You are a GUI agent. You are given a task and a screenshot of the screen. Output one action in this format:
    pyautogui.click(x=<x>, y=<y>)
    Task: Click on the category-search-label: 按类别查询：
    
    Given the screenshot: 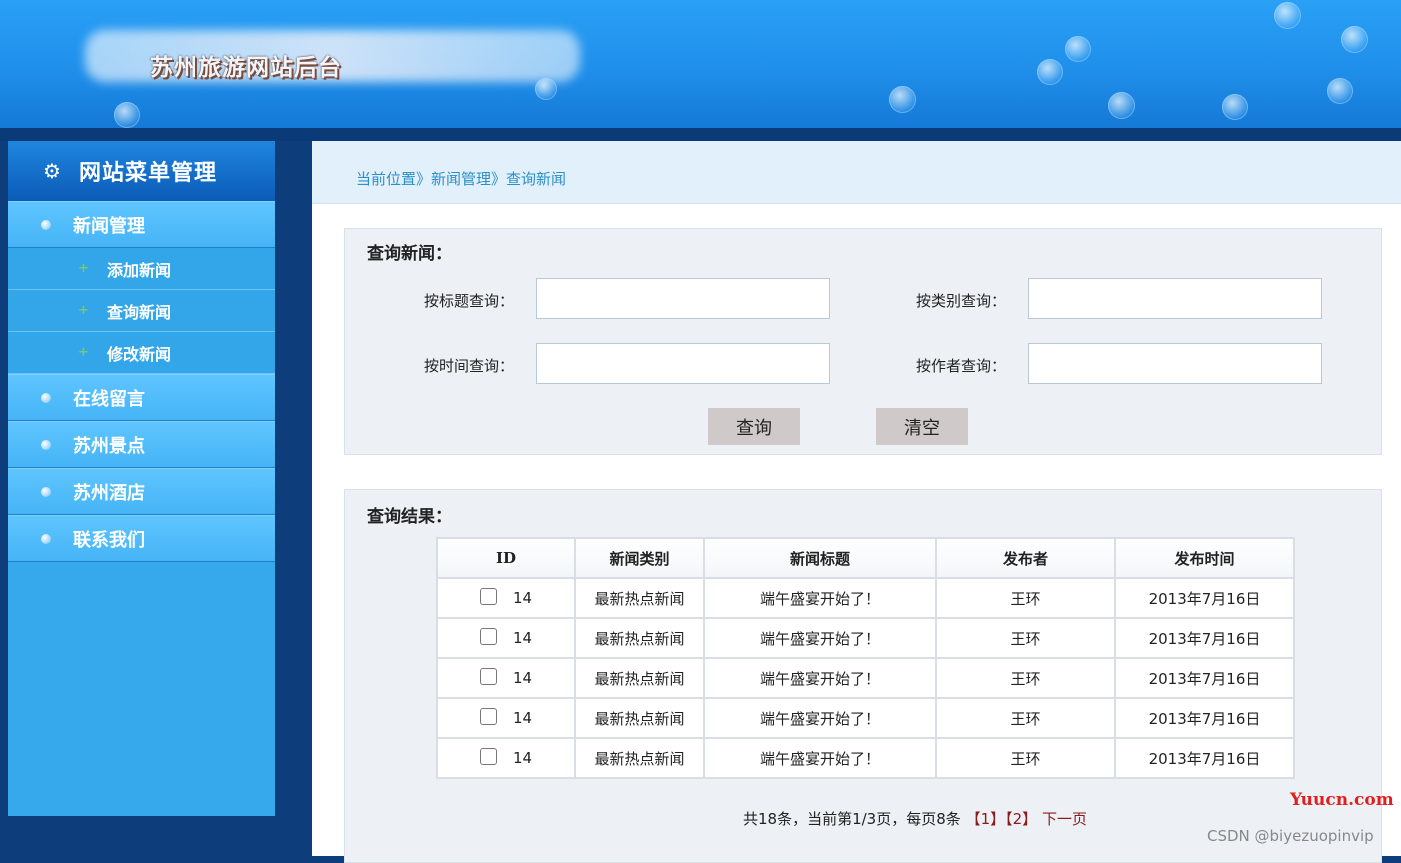 What is the action you would take?
    pyautogui.click(x=961, y=301)
    